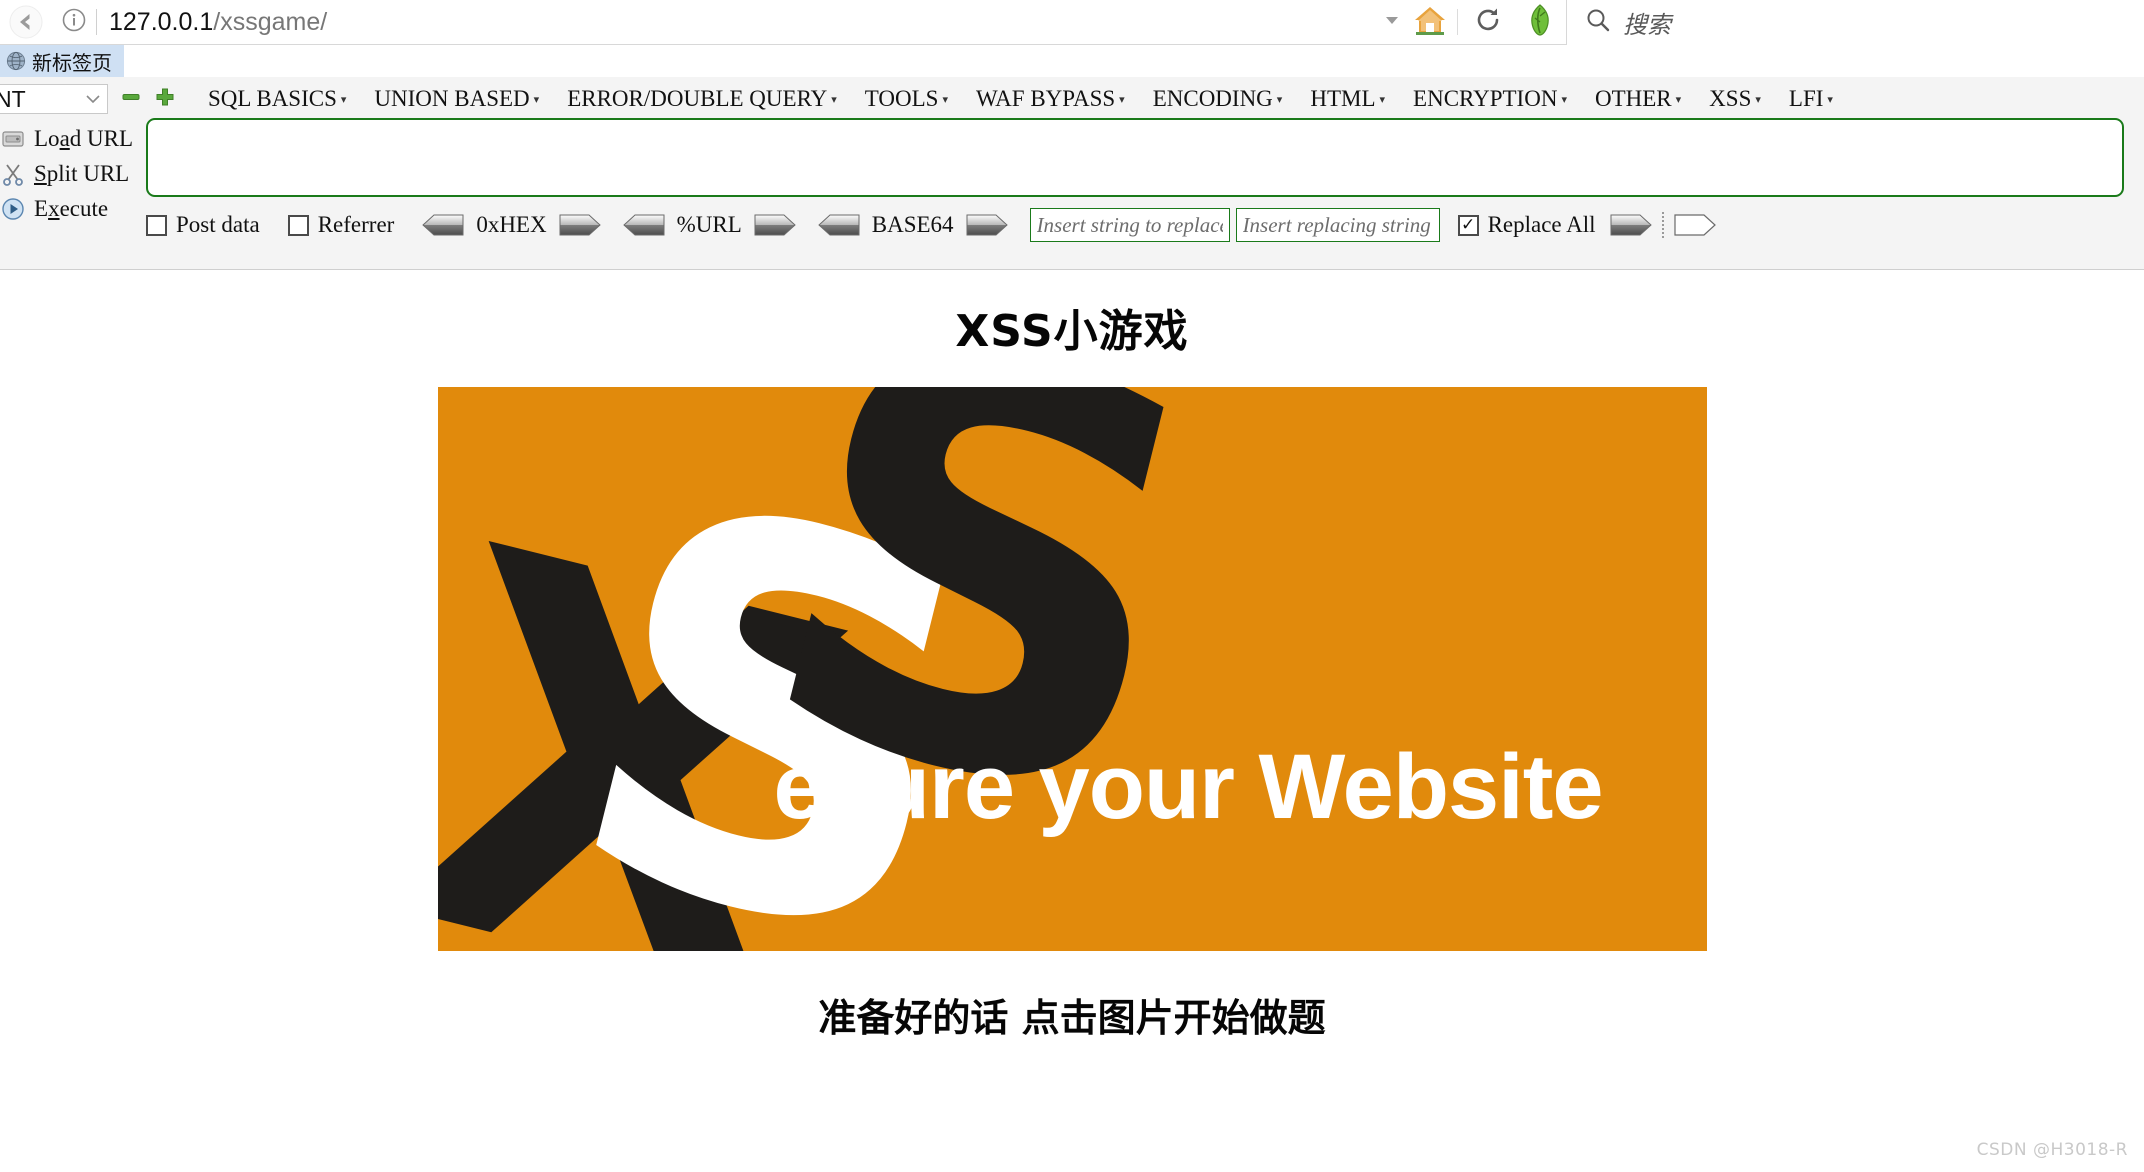 The image size is (2144, 1172). I want to click on page-title: XSS小游戏, so click(1072, 331).